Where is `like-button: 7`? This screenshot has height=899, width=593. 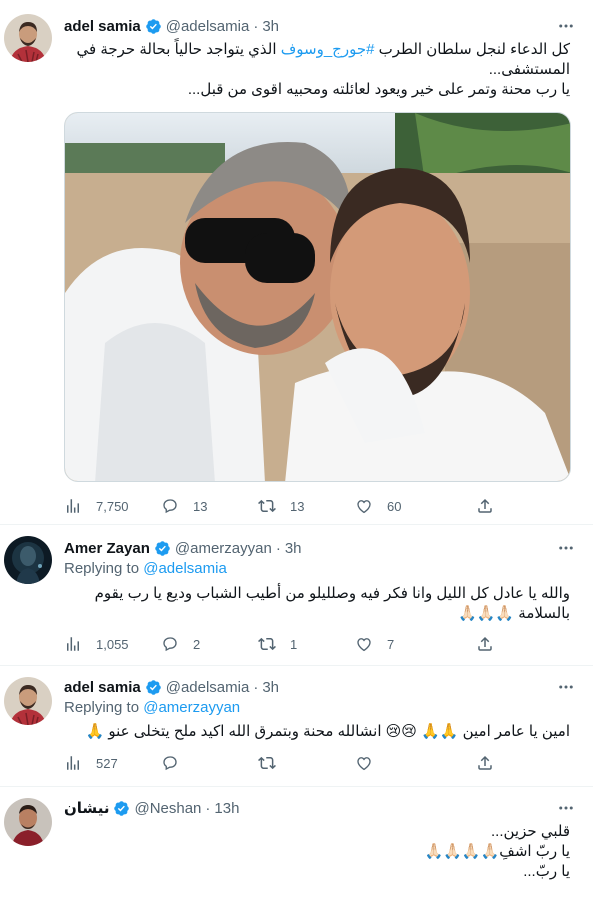 like-button: 7 is located at coordinates (403, 644).